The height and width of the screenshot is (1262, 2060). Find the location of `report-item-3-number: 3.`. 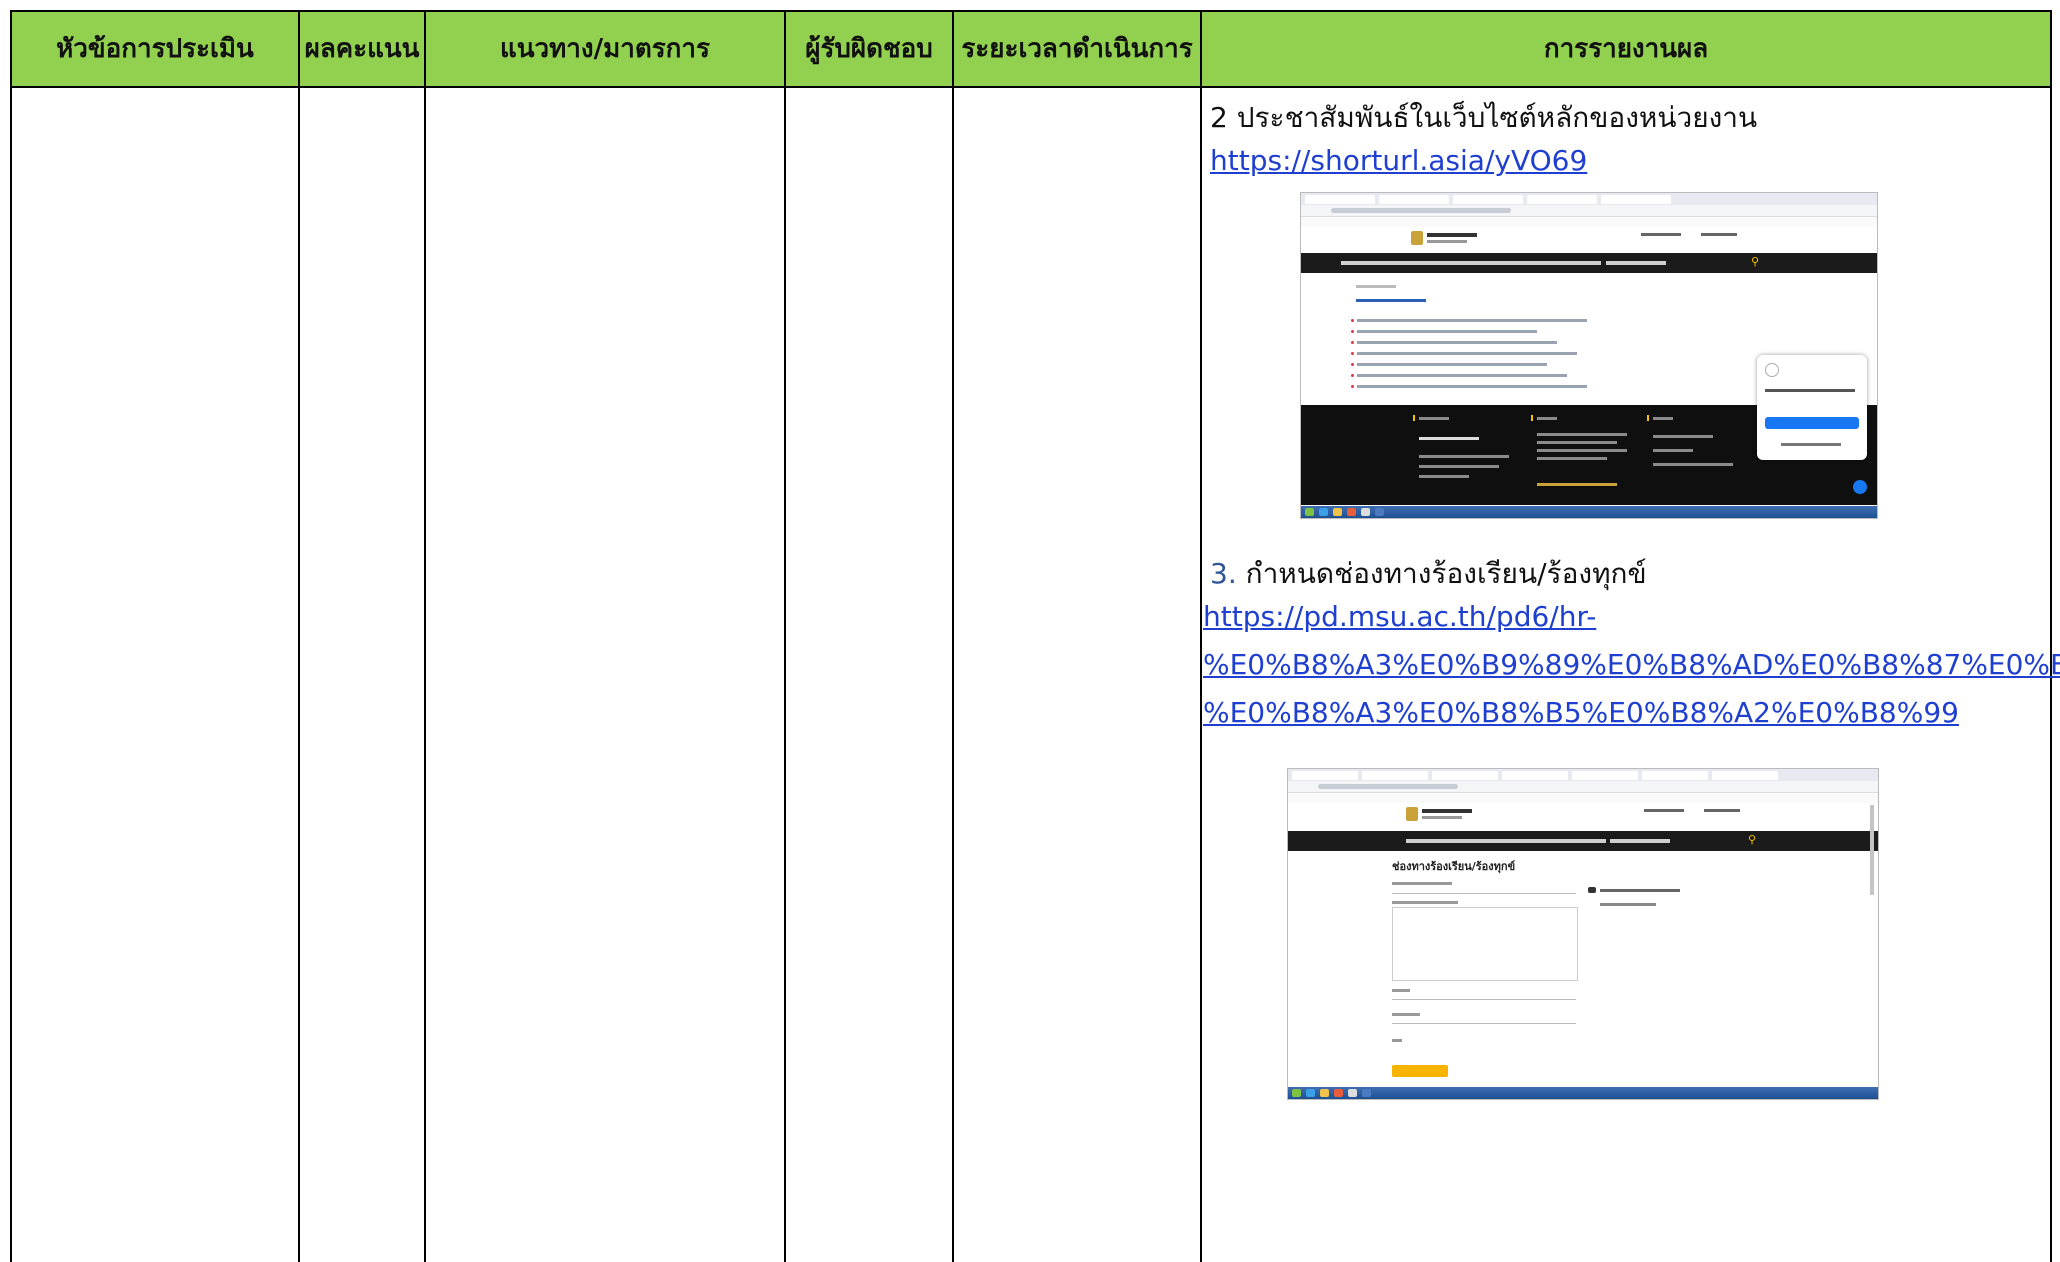

report-item-3-number: 3. is located at coordinates (1223, 573).